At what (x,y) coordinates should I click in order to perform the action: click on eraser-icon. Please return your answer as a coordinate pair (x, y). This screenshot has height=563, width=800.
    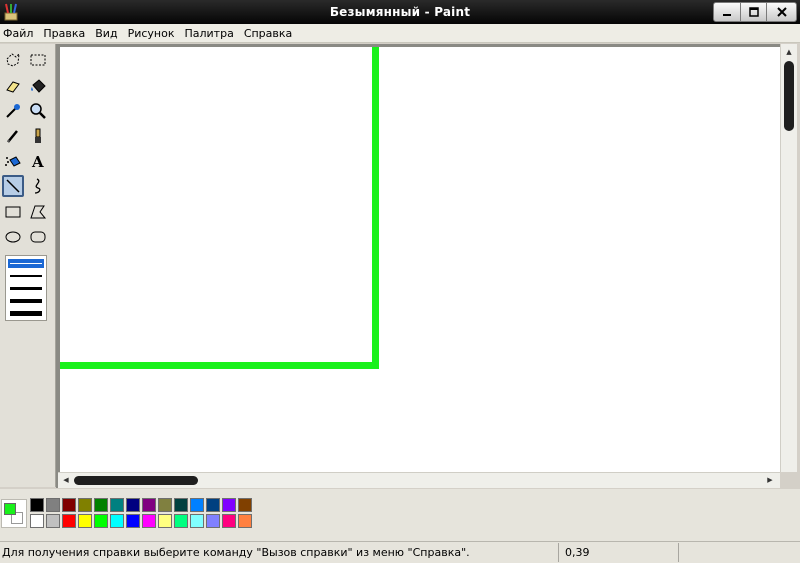
    Looking at the image, I should click on (13, 87).